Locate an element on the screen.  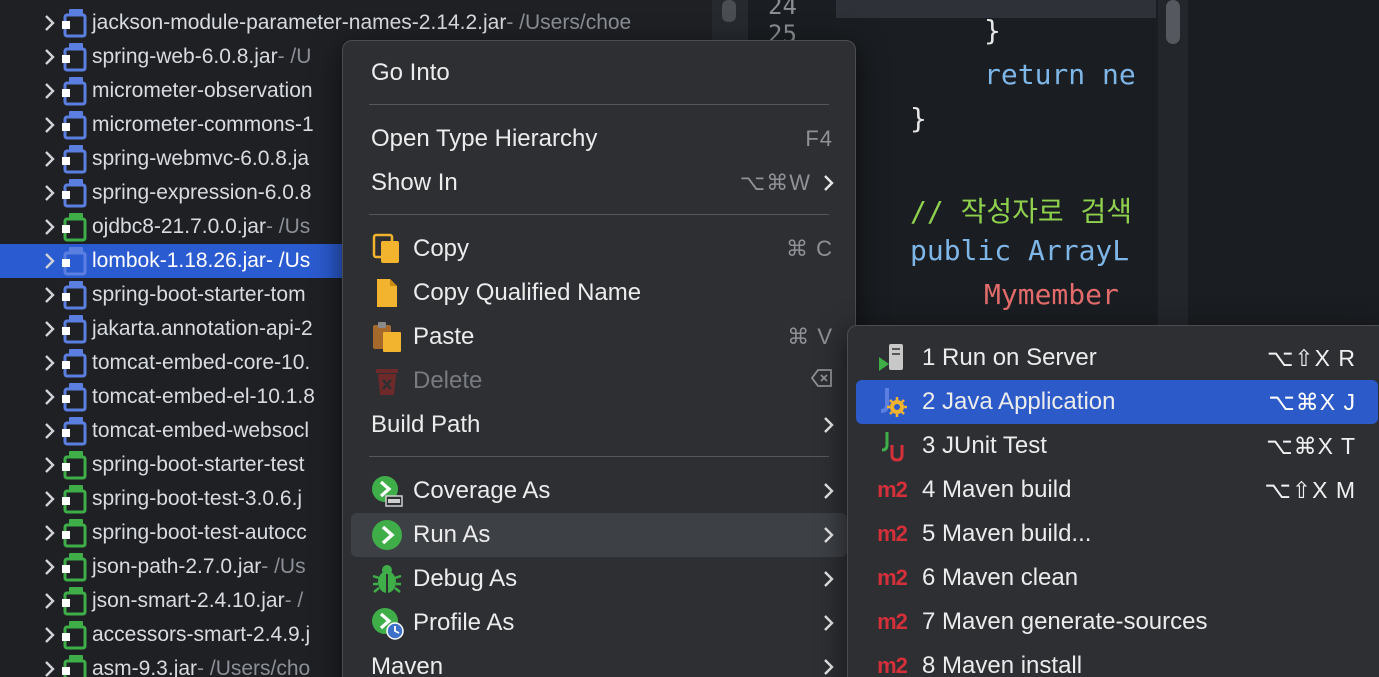
menu-item-run-as: Run As is located at coordinates (599, 535).